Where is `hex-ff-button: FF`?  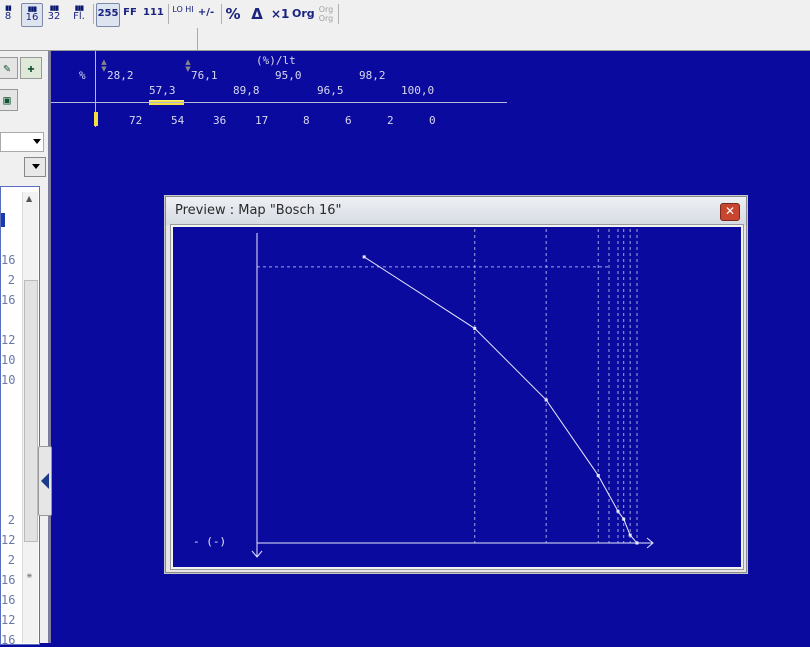 hex-ff-button: FF is located at coordinates (130, 14).